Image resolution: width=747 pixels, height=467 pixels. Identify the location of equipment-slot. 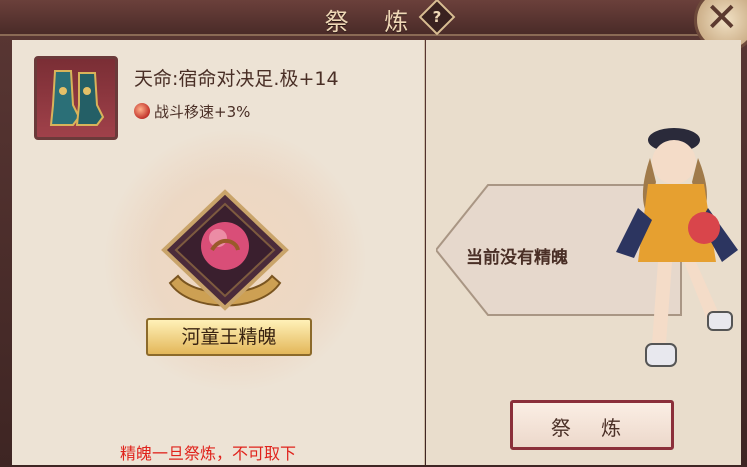
(76, 98).